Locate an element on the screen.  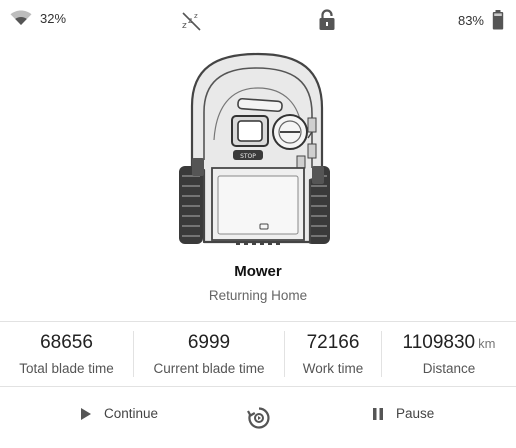
left-wheel is located at coordinates (191, 205).